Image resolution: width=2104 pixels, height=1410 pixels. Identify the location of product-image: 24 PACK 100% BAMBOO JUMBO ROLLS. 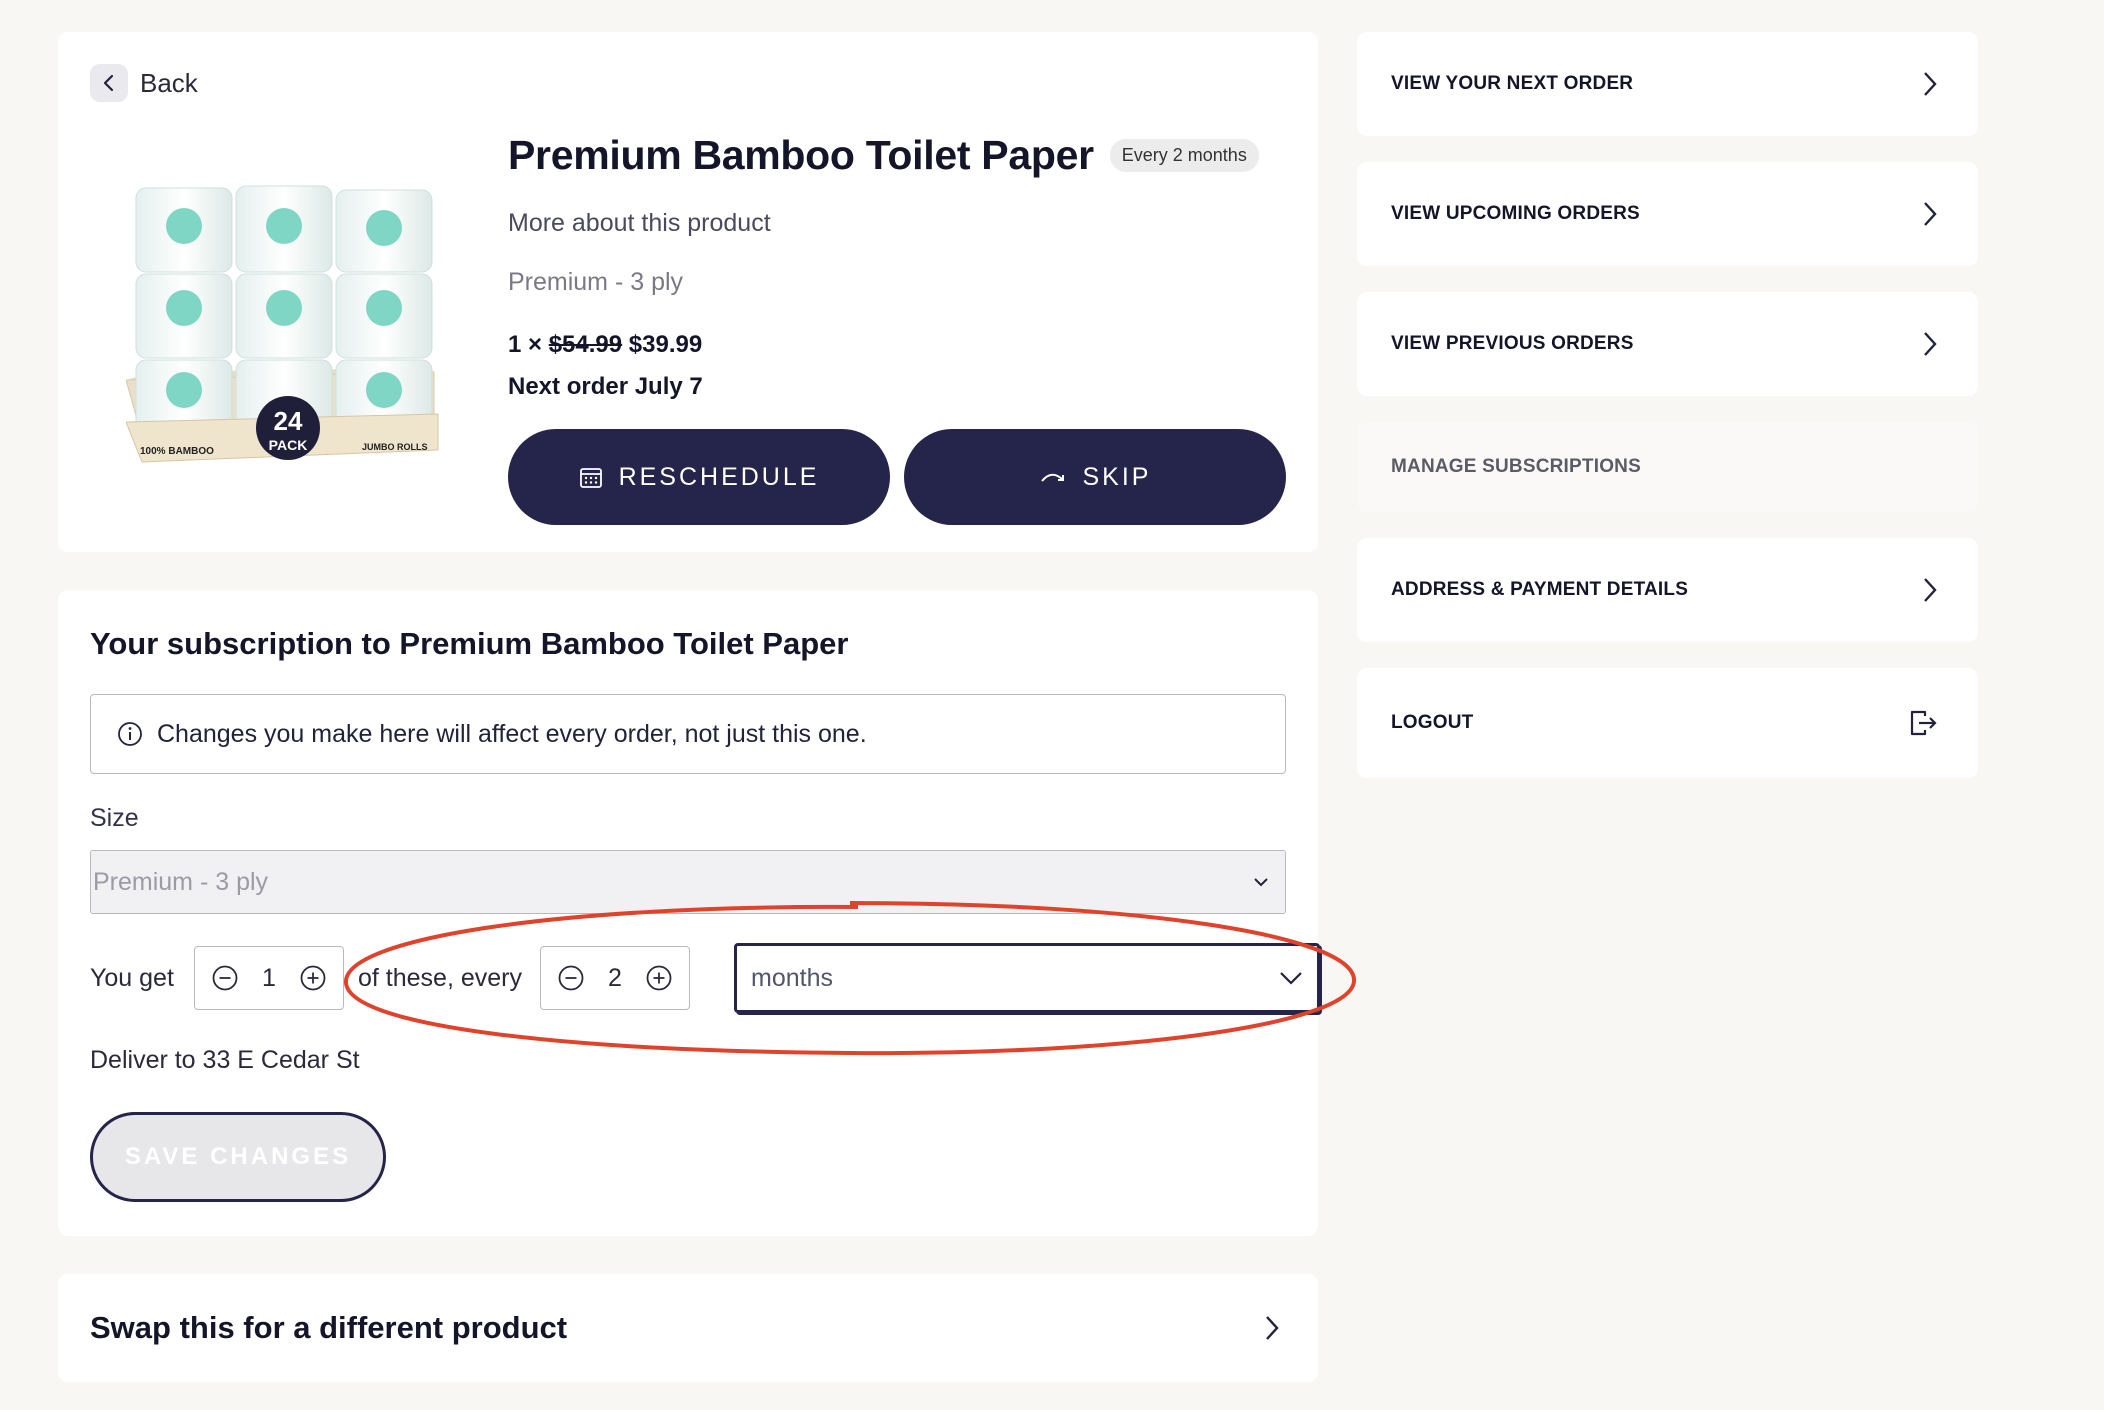
(282, 324).